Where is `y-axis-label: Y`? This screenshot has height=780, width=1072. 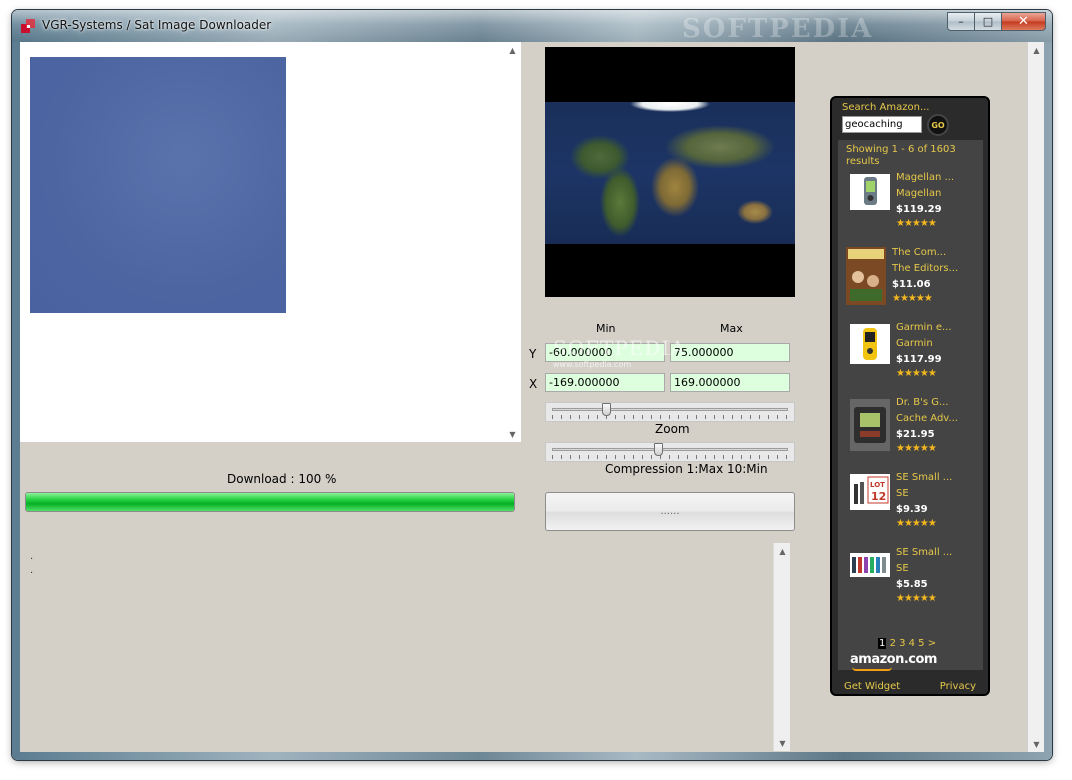
y-axis-label: Y is located at coordinates (533, 354).